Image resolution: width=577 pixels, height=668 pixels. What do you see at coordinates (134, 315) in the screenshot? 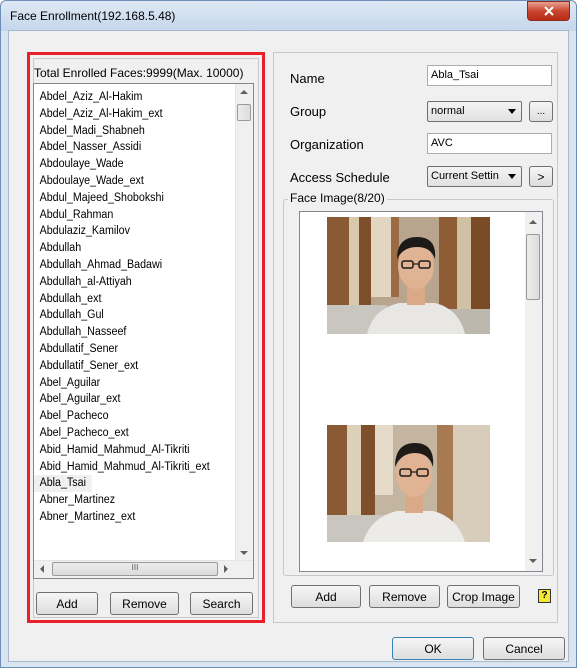
I see `list-item: Abdullah_Gul` at bounding box center [134, 315].